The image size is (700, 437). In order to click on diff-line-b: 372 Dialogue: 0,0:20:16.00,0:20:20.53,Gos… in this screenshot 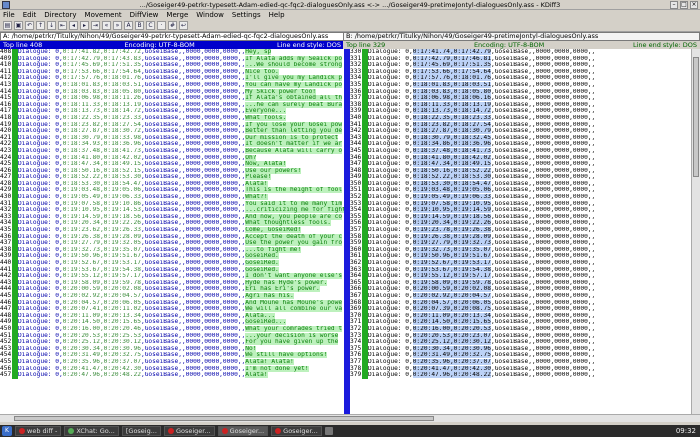, I will do `click(520, 329)`.